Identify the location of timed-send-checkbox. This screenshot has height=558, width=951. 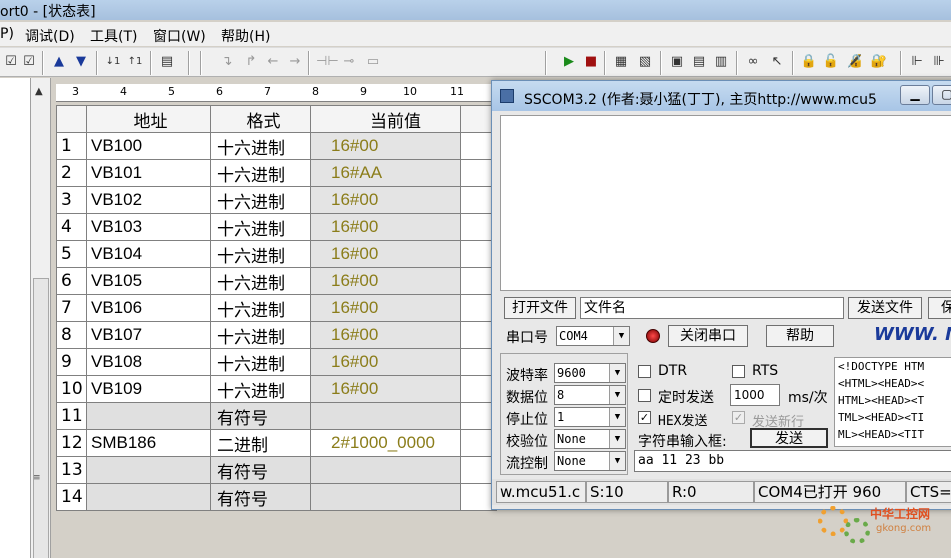
(644, 395).